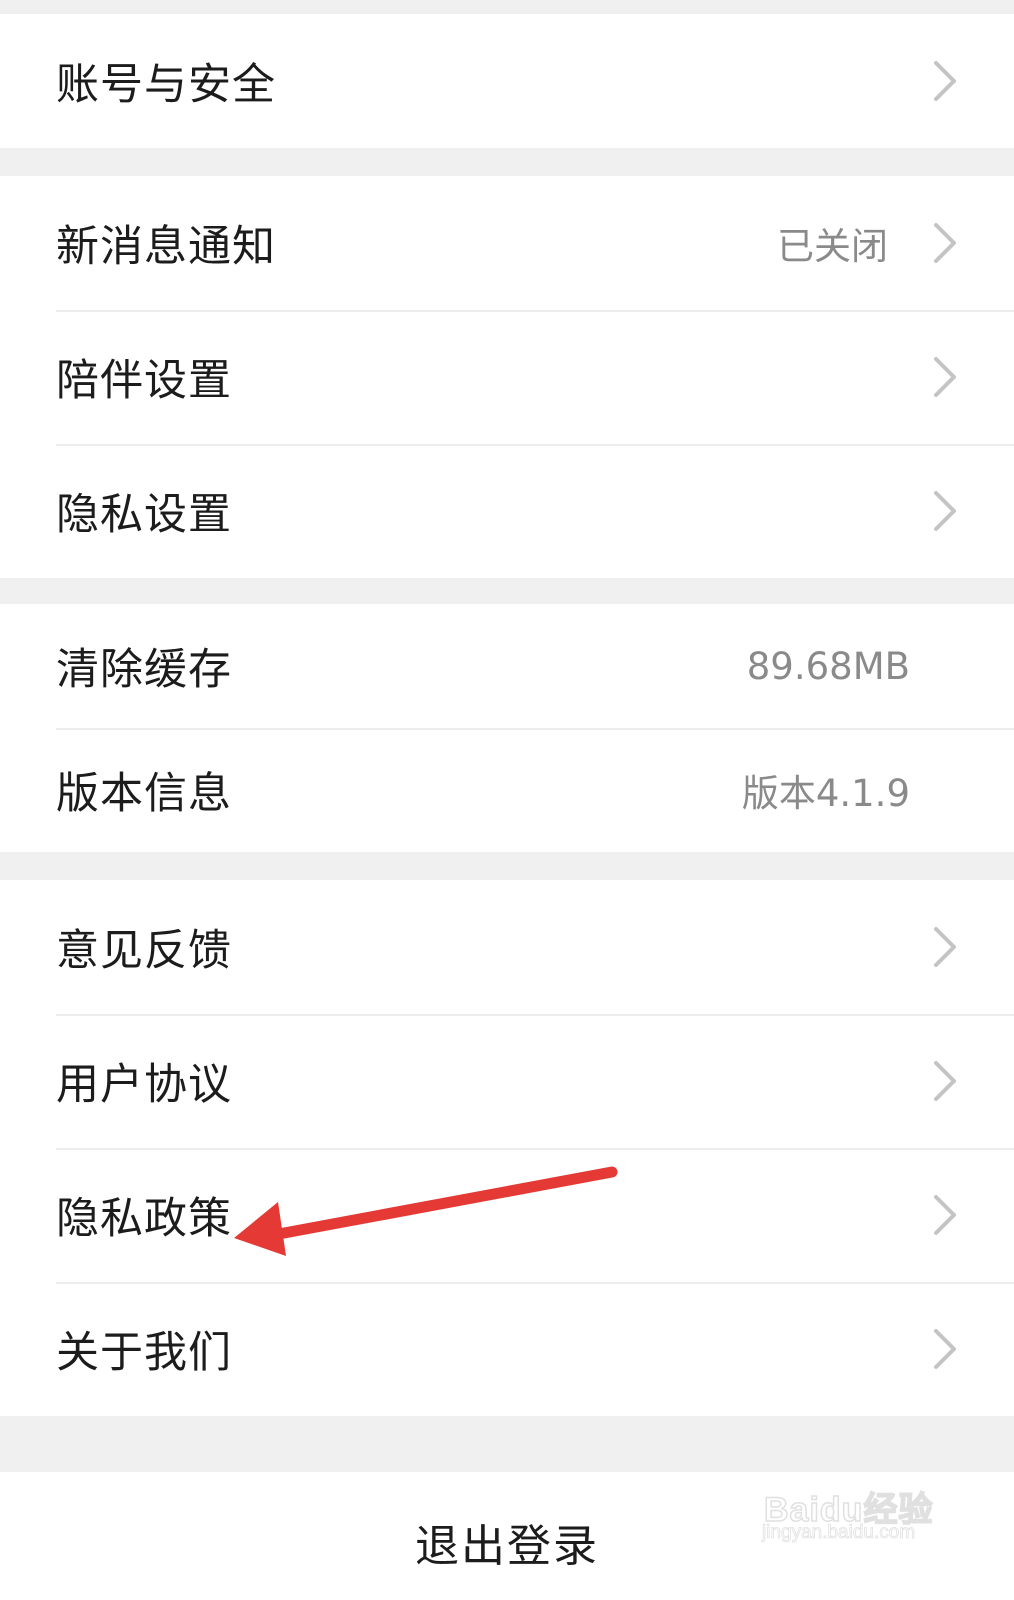  I want to click on settings-group-account: 账号与安全, so click(507, 81).